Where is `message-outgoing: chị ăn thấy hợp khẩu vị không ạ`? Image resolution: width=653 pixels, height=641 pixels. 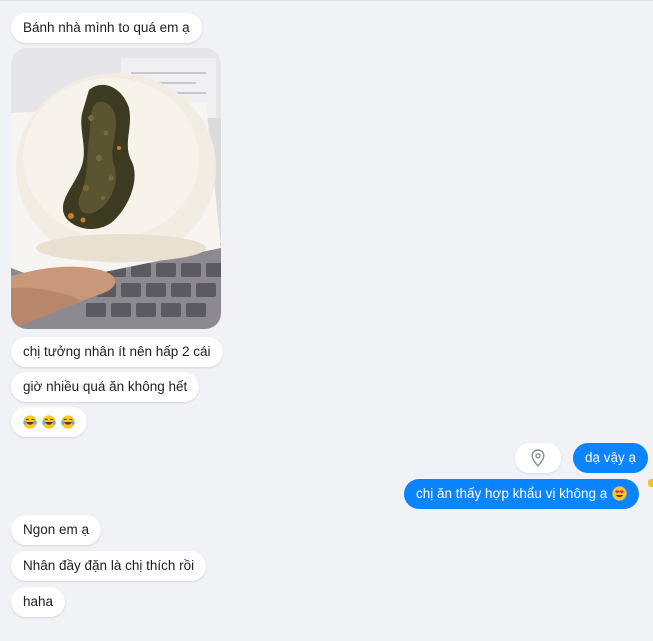 message-outgoing: chị ăn thấy hợp khẩu vị không ạ is located at coordinates (522, 494).